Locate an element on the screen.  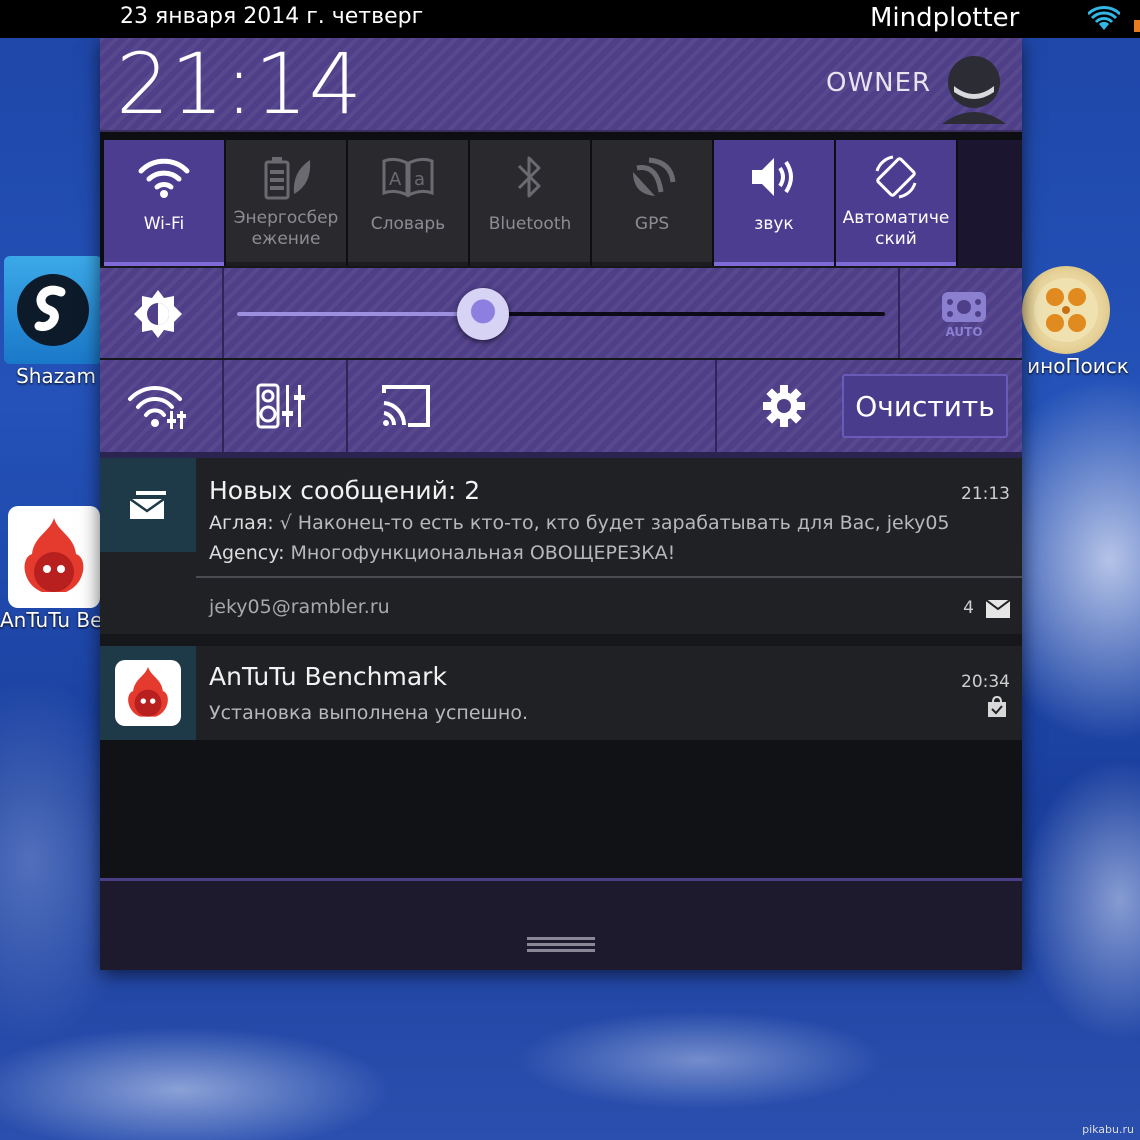
notification-time: 20:34 is located at coordinates (985, 682).